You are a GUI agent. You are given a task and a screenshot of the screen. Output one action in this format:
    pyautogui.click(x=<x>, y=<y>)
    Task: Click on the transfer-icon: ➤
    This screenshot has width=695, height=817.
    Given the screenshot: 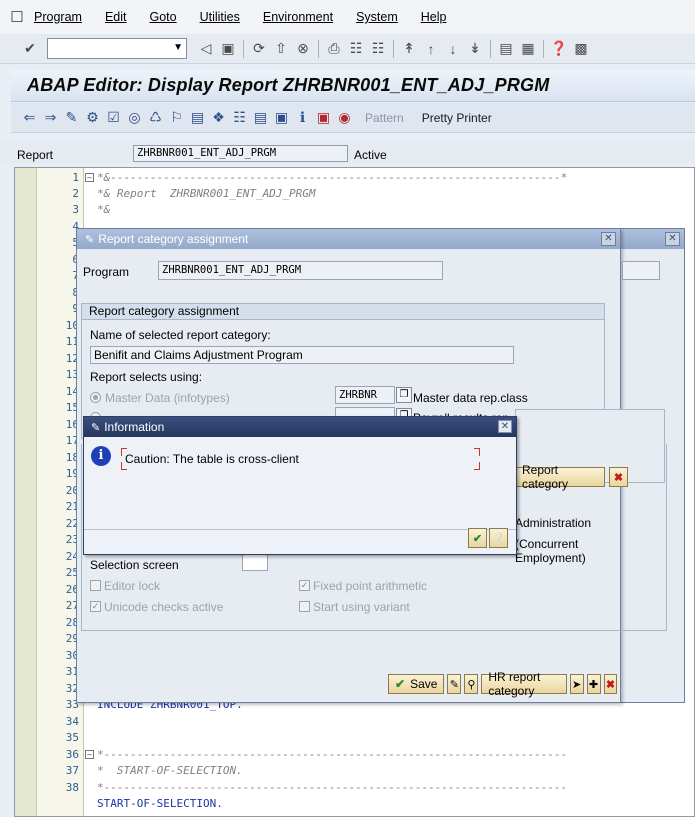 What is the action you would take?
    pyautogui.click(x=576, y=684)
    